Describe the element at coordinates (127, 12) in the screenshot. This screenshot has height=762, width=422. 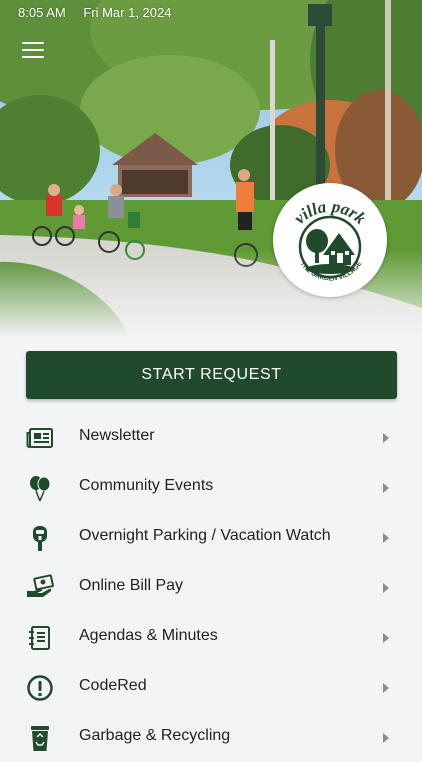
I see `status-date: Fri Mar 1, 2024` at that location.